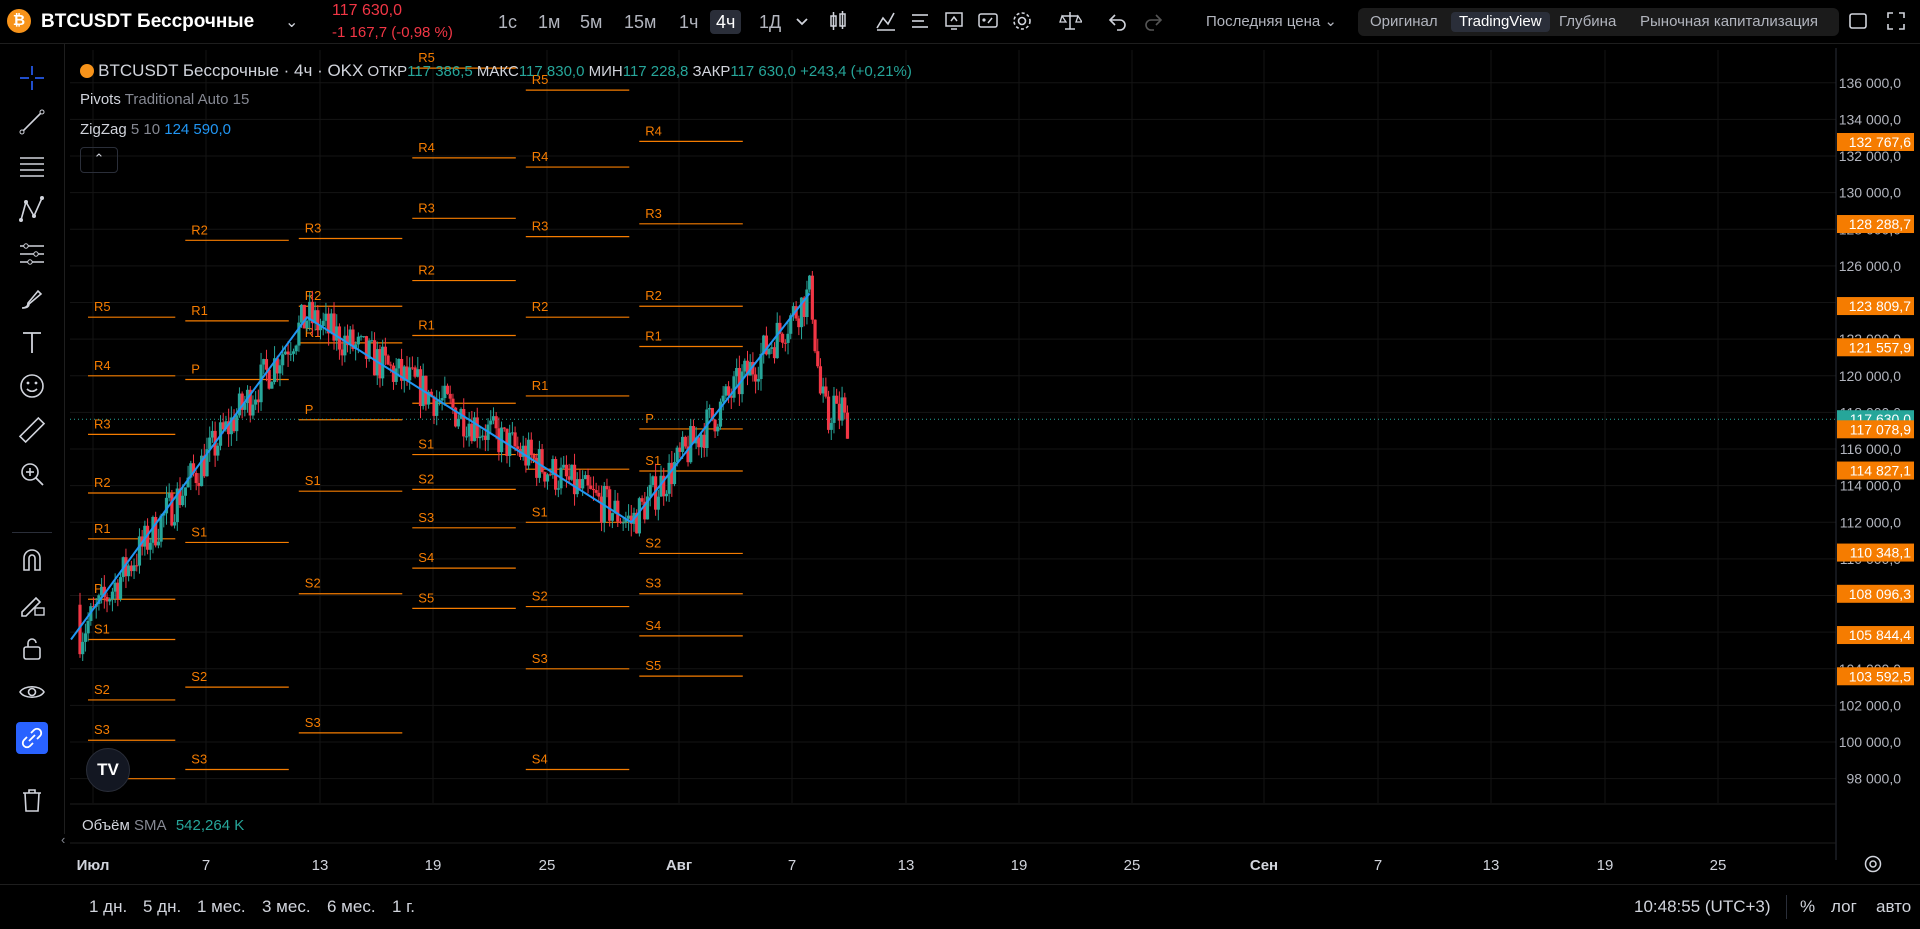 This screenshot has height=929, width=1920. What do you see at coordinates (102, 528) in the screenshot?
I see `pivot-level-label: R1` at bounding box center [102, 528].